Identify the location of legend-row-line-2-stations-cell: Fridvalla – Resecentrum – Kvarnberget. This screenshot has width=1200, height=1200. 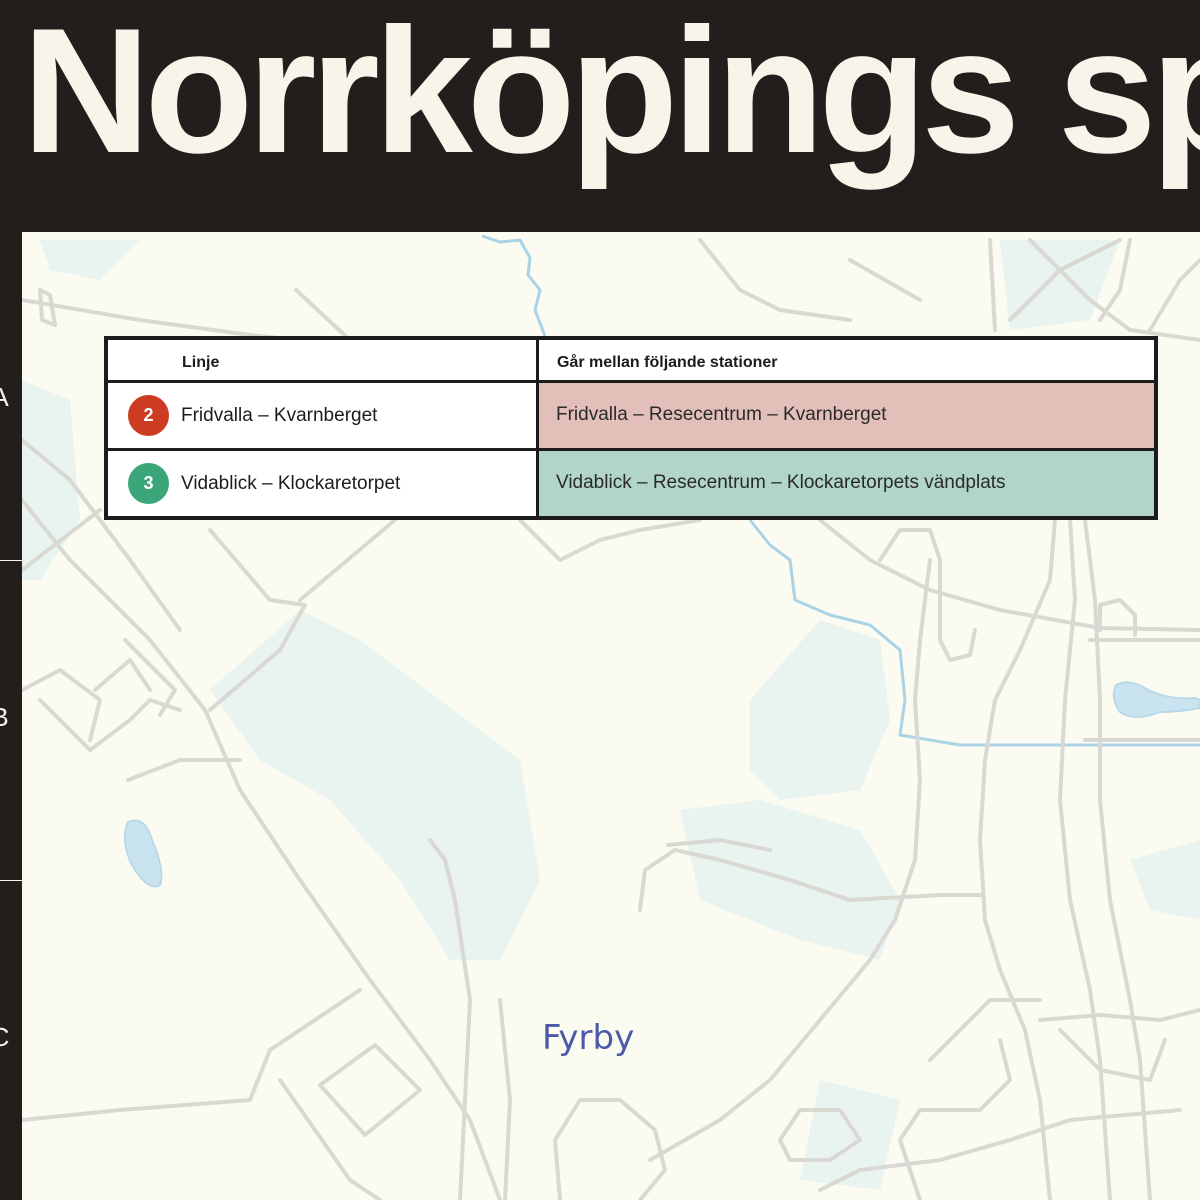
(846, 415).